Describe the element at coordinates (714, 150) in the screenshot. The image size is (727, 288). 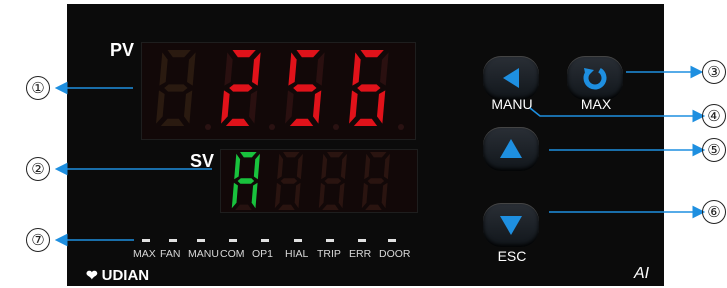
I see `callout-5: ⑤` at that location.